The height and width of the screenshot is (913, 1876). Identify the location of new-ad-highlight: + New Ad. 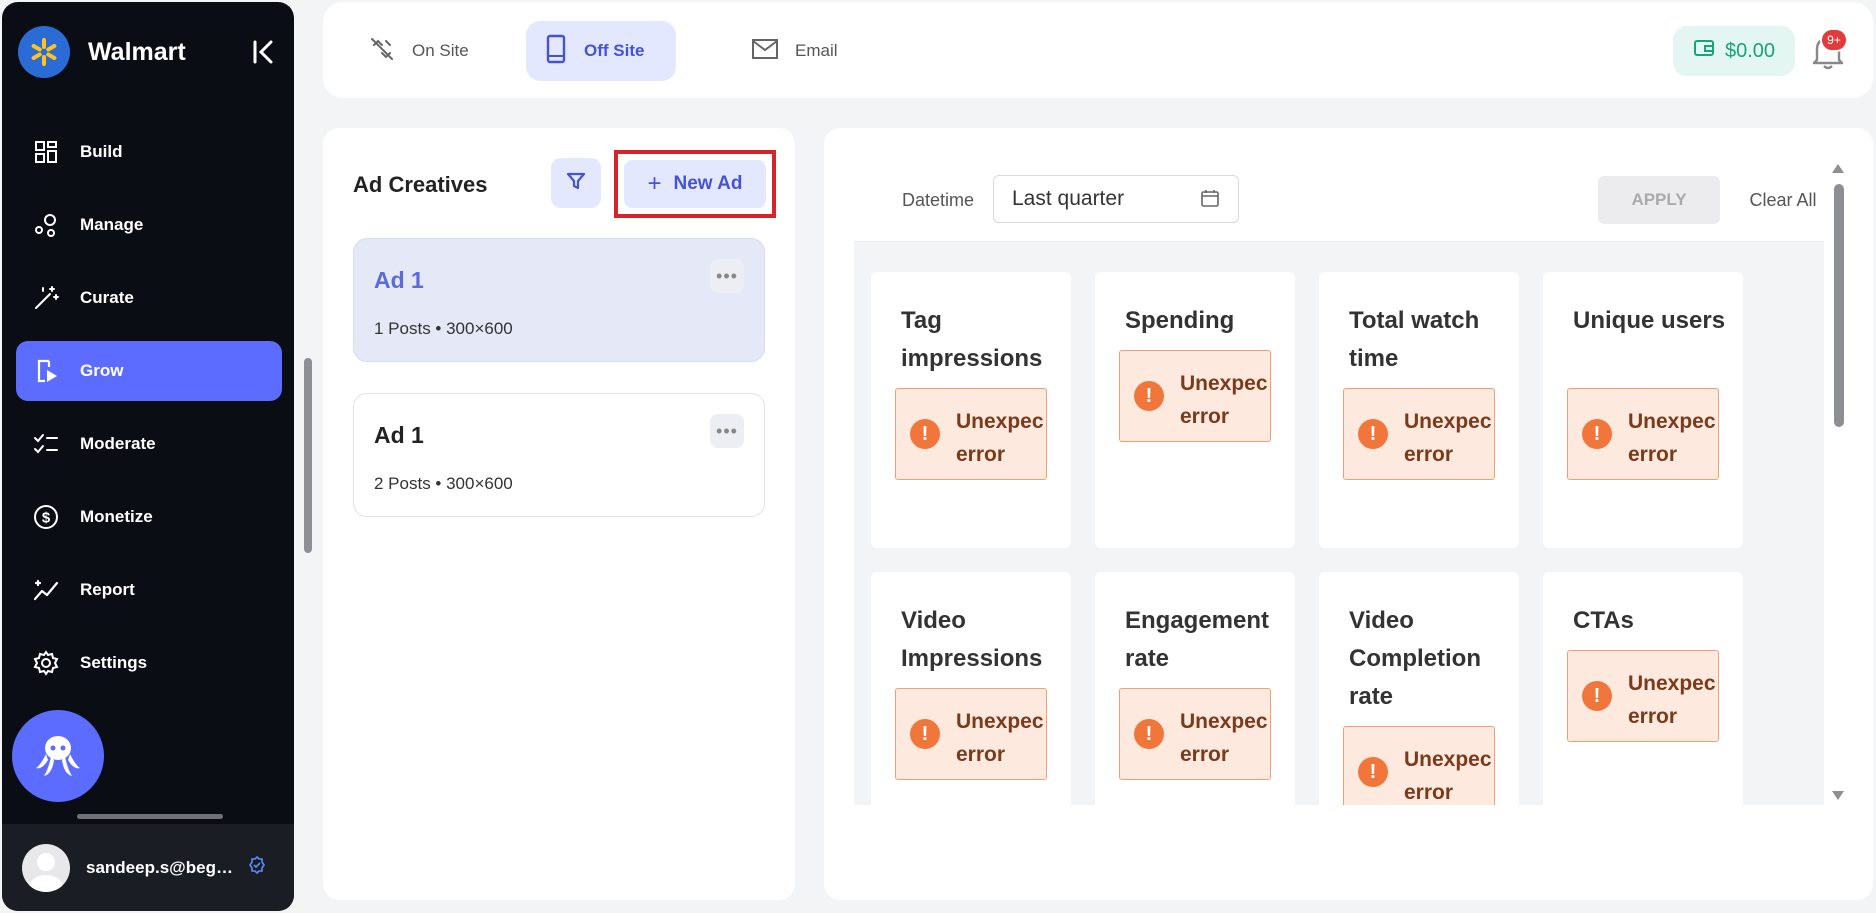
(695, 184).